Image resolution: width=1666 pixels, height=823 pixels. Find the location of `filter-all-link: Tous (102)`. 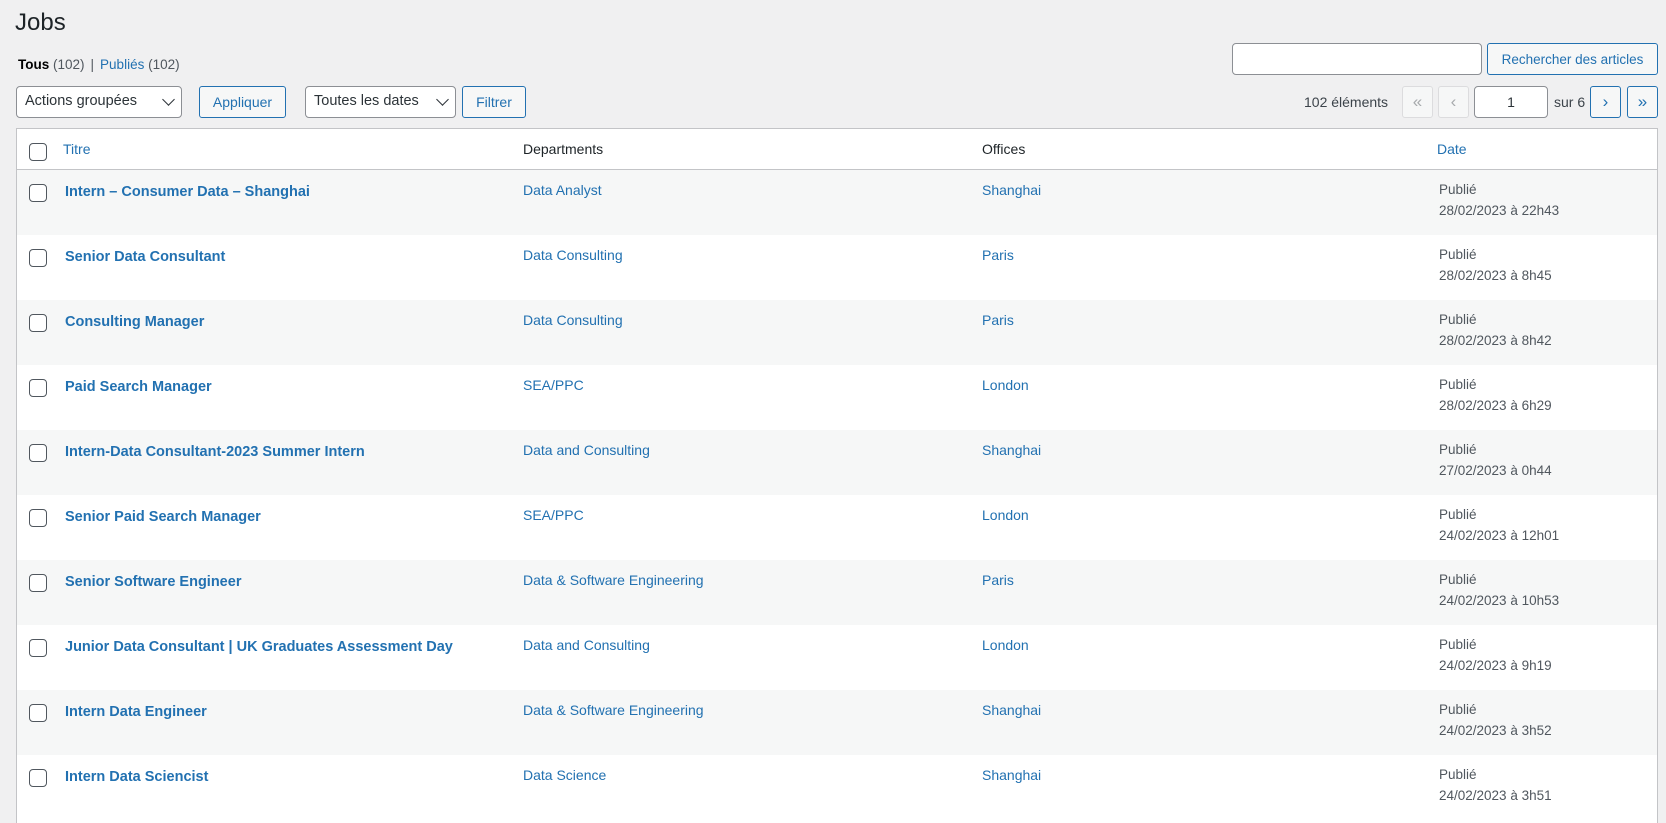

filter-all-link: Tous (102) is located at coordinates (51, 64).